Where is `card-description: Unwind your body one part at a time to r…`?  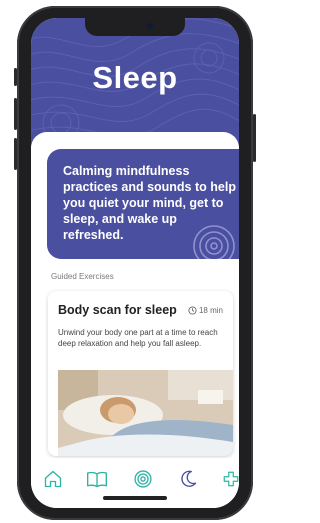 card-description: Unwind your body one part at a time to r… is located at coordinates (138, 338).